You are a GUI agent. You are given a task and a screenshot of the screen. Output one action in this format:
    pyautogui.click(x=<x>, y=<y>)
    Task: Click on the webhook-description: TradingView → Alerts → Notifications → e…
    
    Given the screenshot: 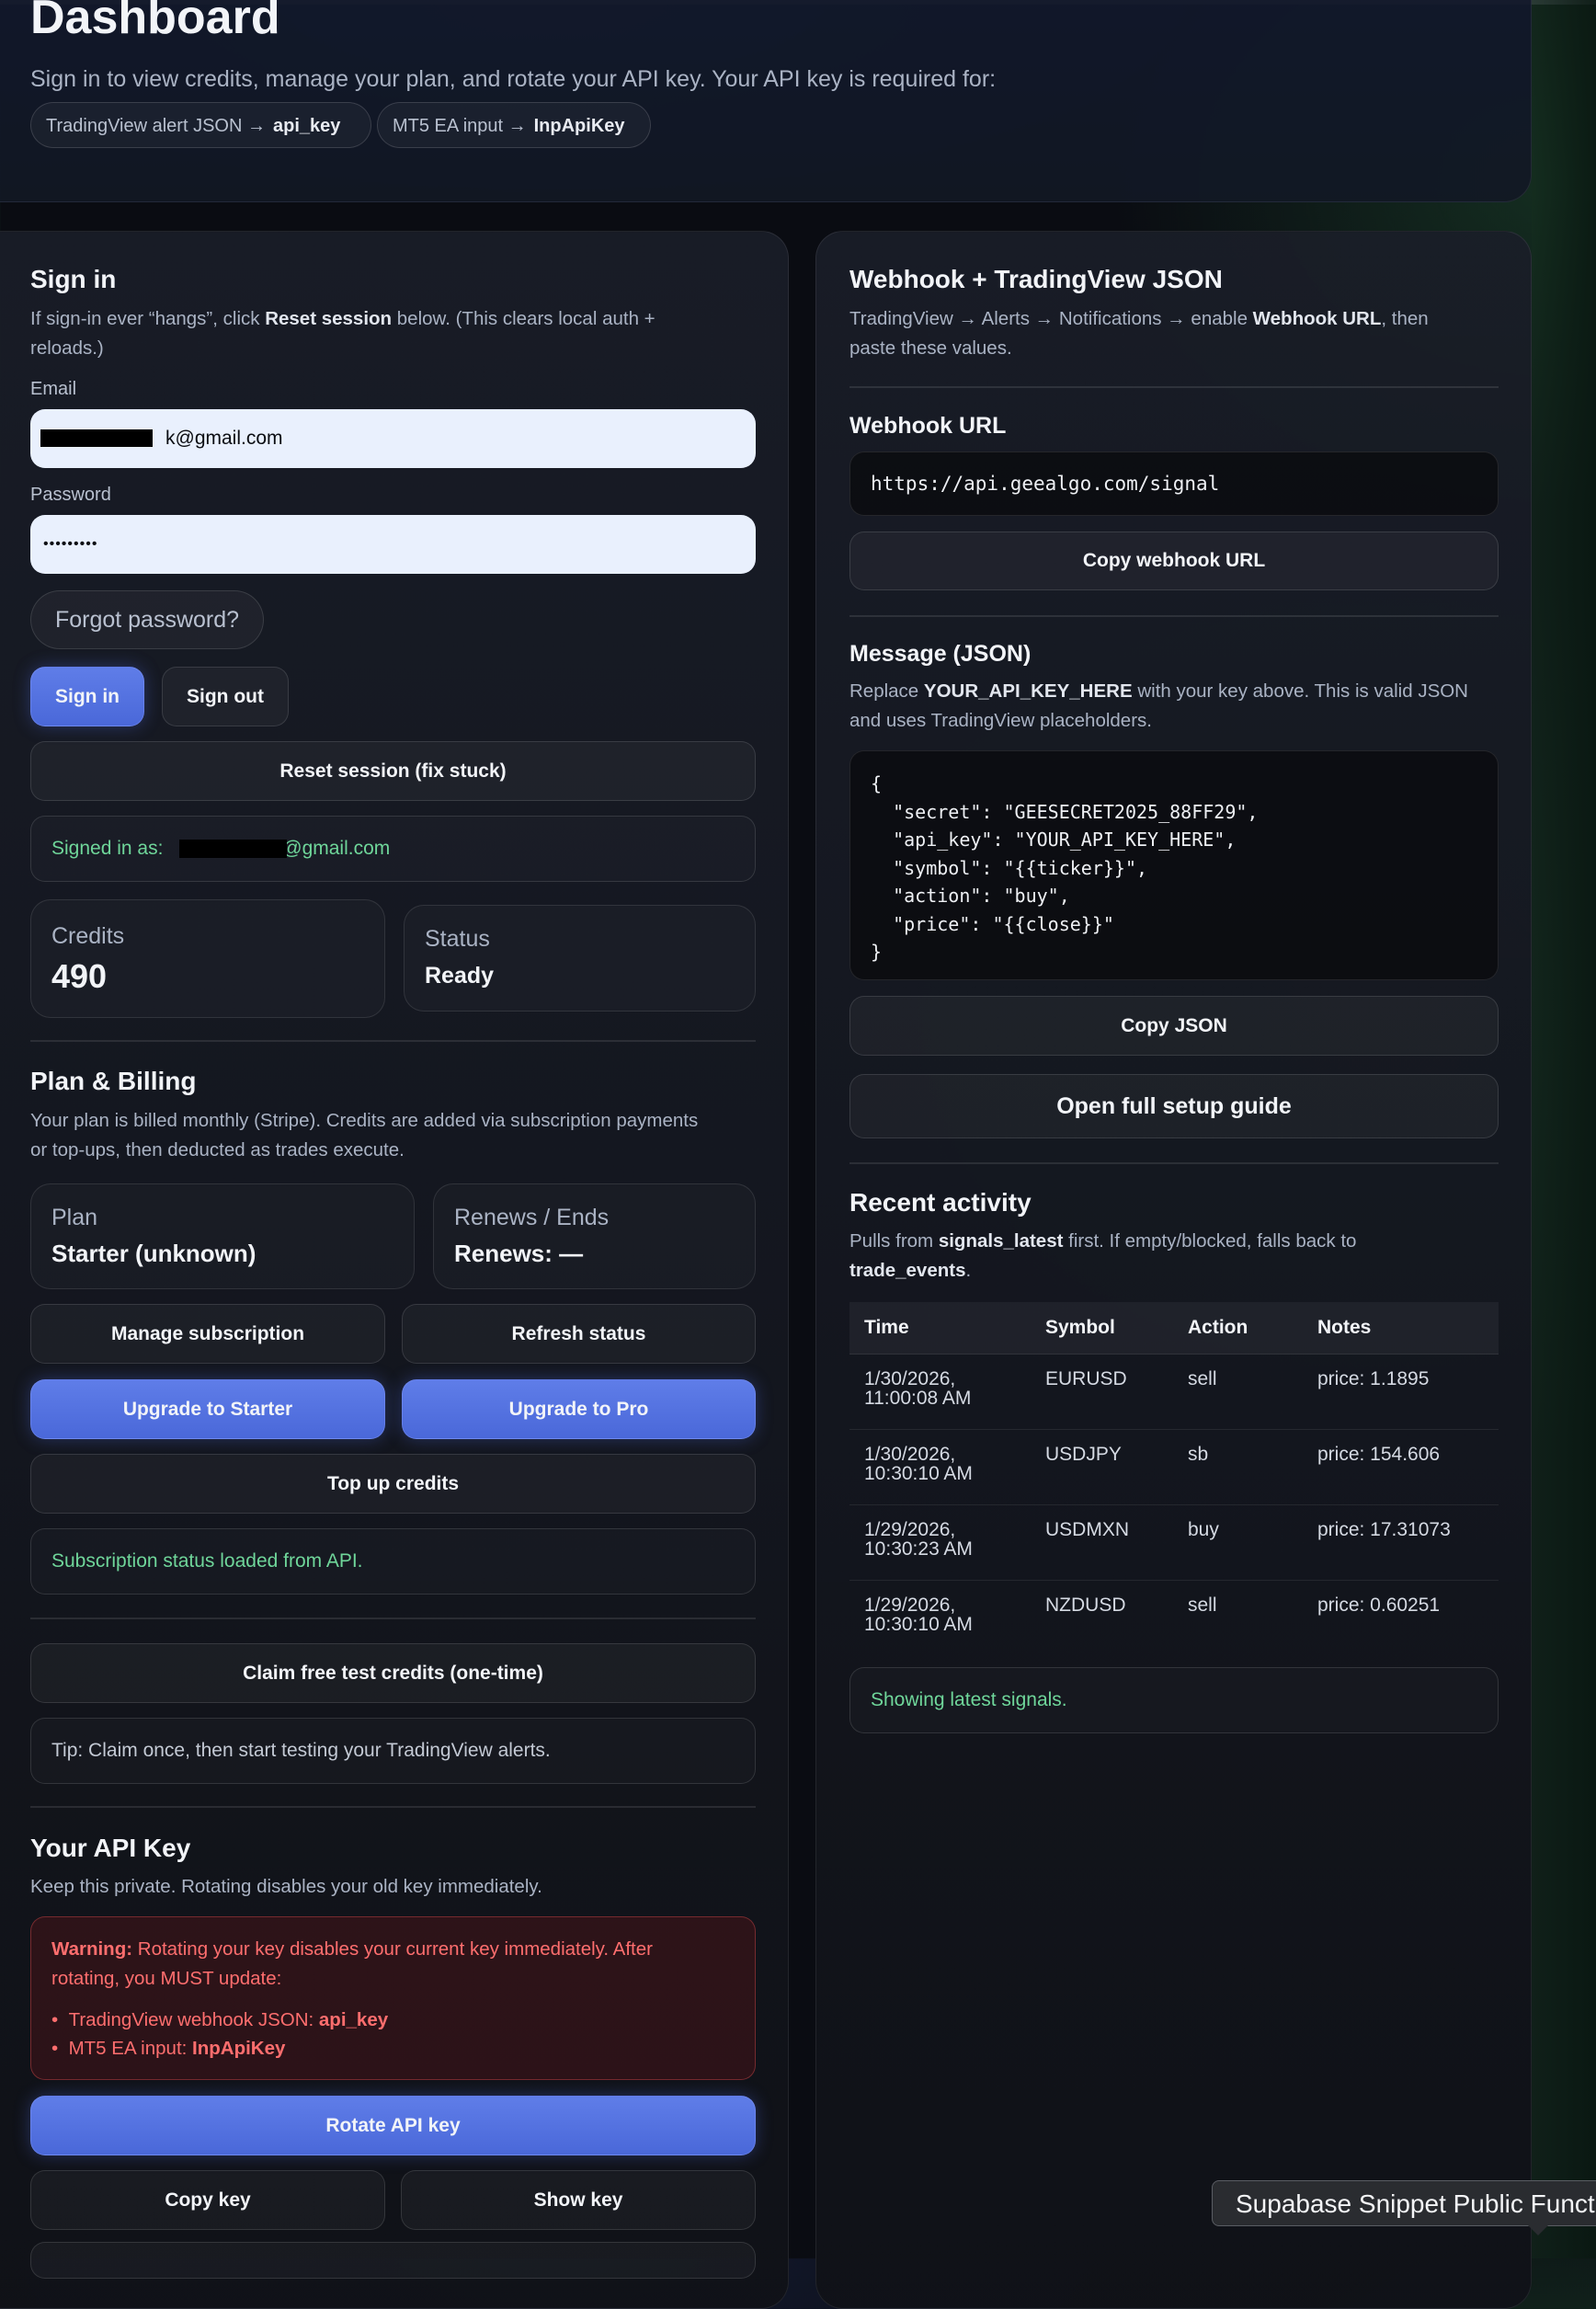 What is the action you would take?
    pyautogui.click(x=1180, y=333)
    